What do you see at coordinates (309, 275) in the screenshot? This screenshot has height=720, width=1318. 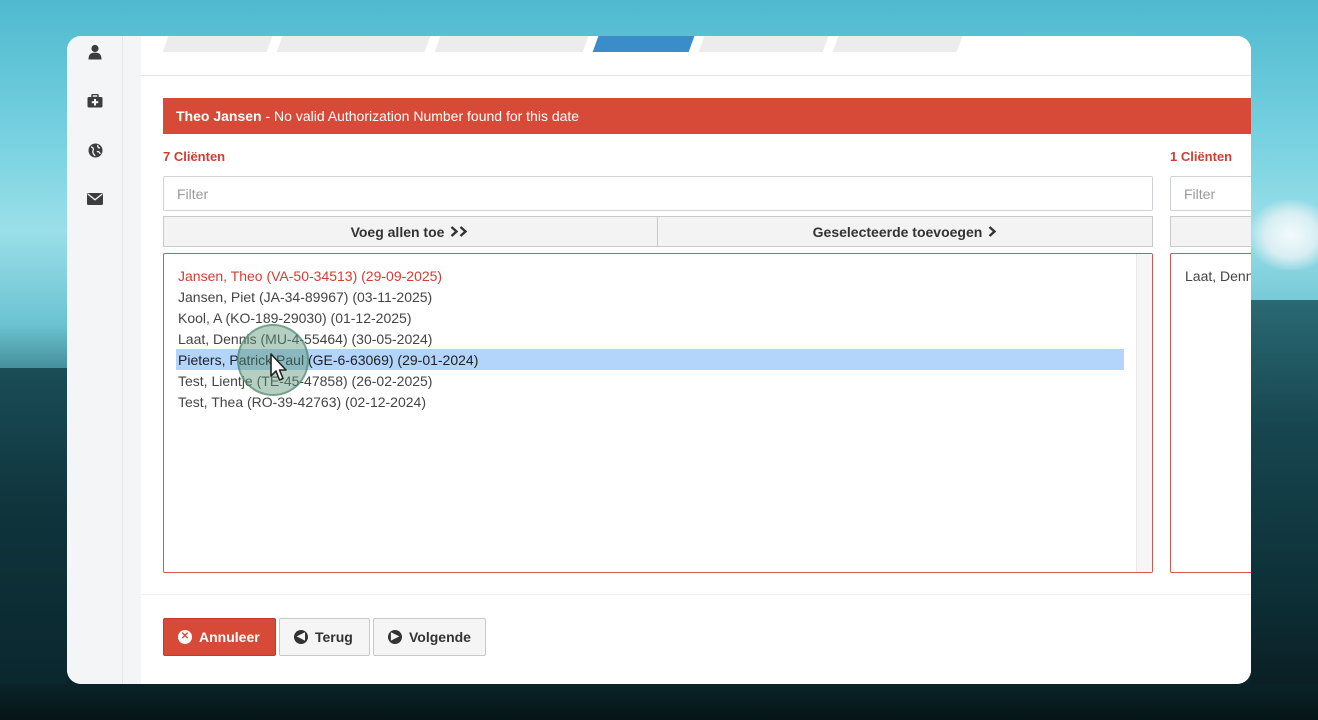 I see `list-item: Jansen, Theo (VA-50-34513) (29-09-2025)` at bounding box center [309, 275].